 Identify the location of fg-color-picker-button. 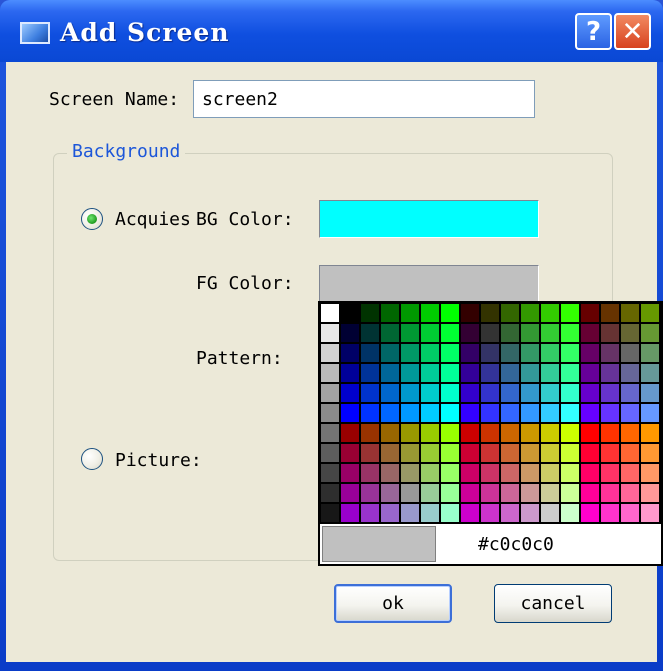
(429, 284).